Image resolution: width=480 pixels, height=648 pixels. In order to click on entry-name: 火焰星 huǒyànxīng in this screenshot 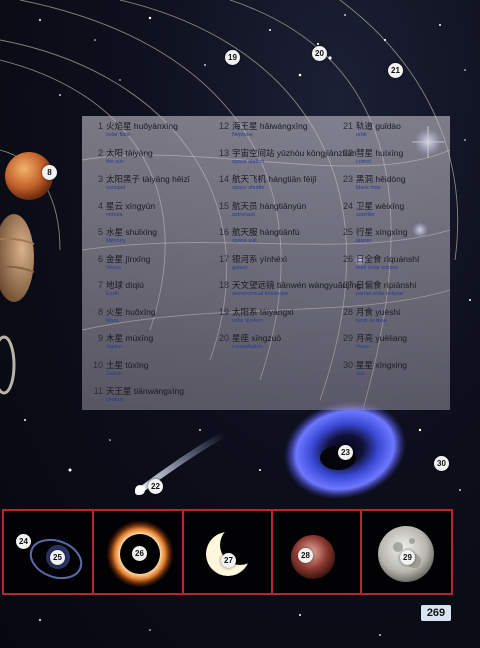, I will do `click(142, 126)`.